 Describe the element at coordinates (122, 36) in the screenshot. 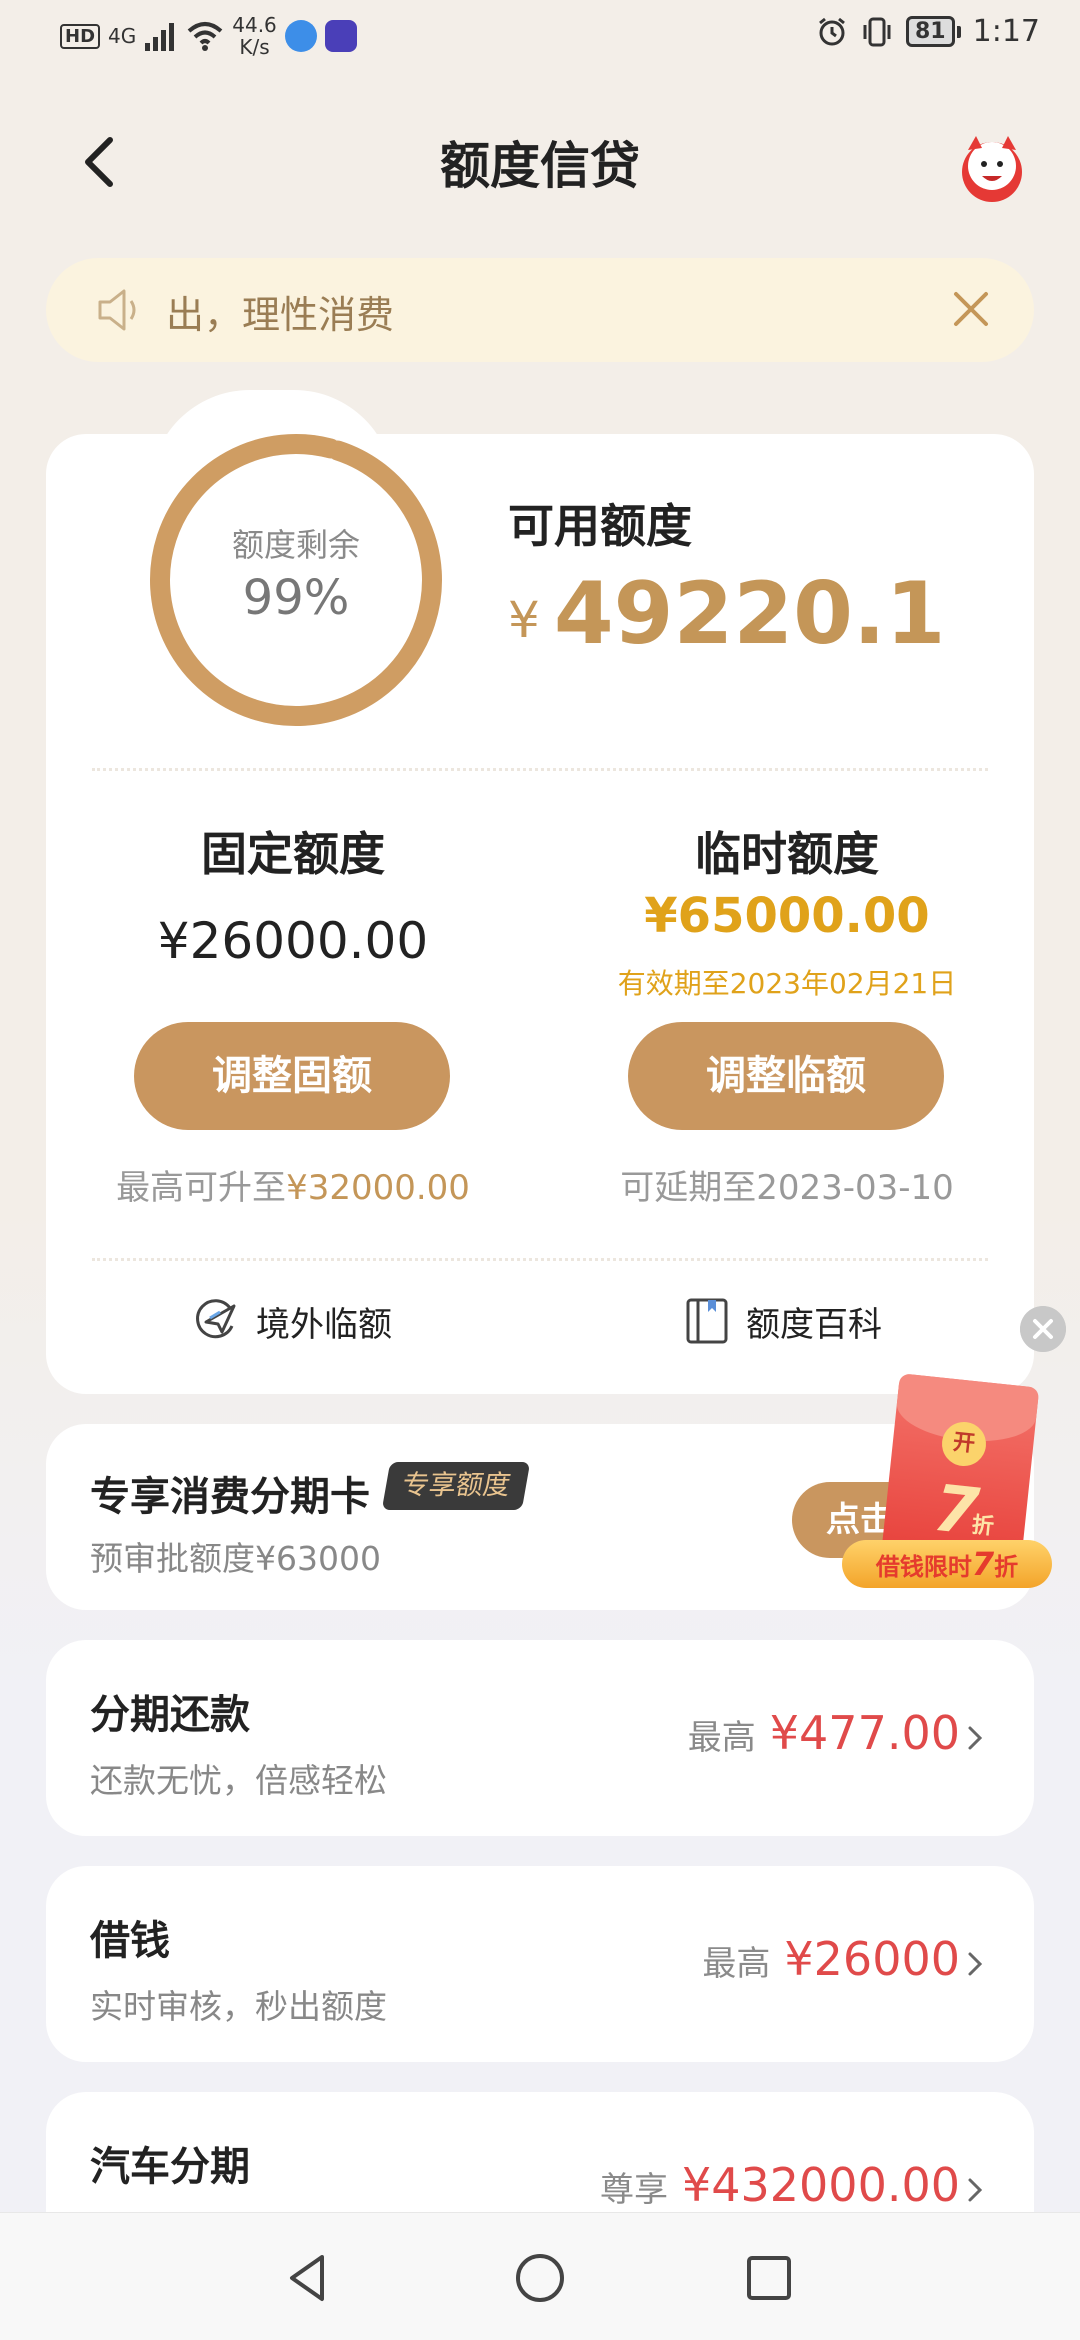

I see `network-type: 4G` at that location.